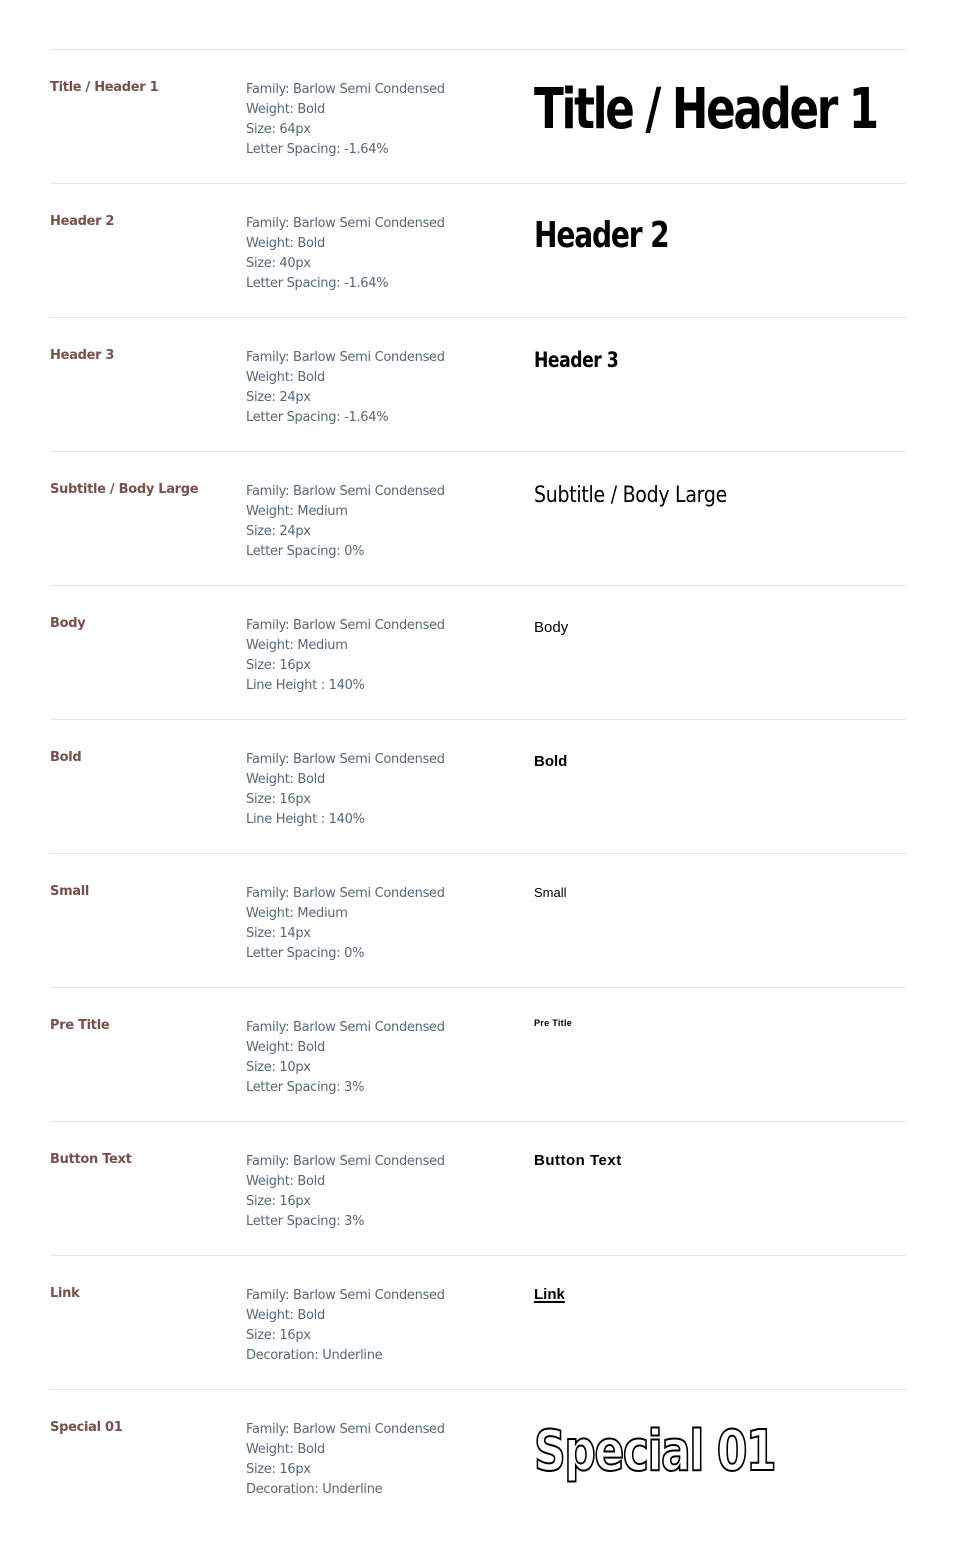 The width and height of the screenshot is (956, 1564). What do you see at coordinates (278, 263) in the screenshot?
I see `spec-size: Size: 40px` at bounding box center [278, 263].